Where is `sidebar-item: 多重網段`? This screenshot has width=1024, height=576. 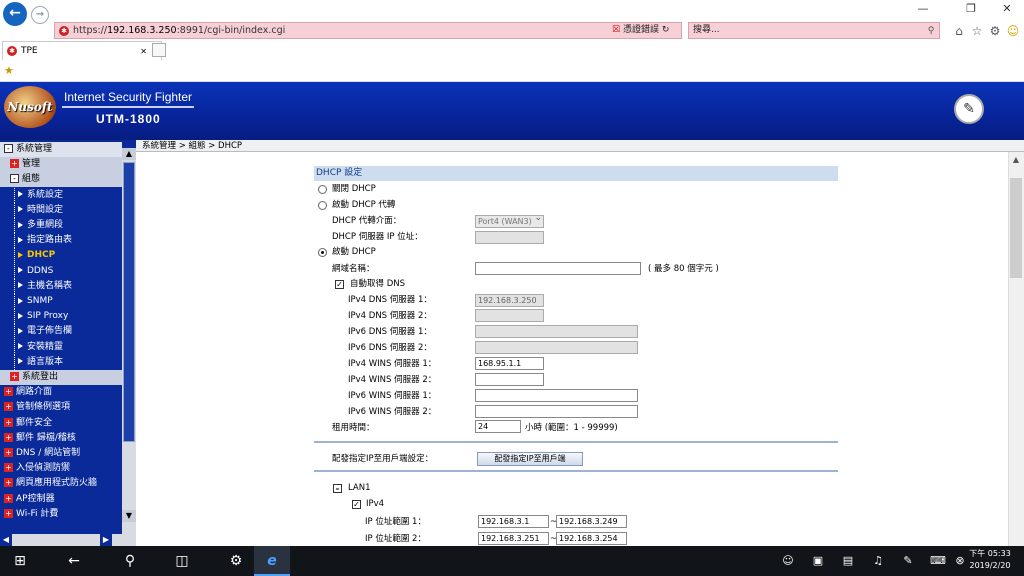
sidebar-item: 多重網段 is located at coordinates (61, 225).